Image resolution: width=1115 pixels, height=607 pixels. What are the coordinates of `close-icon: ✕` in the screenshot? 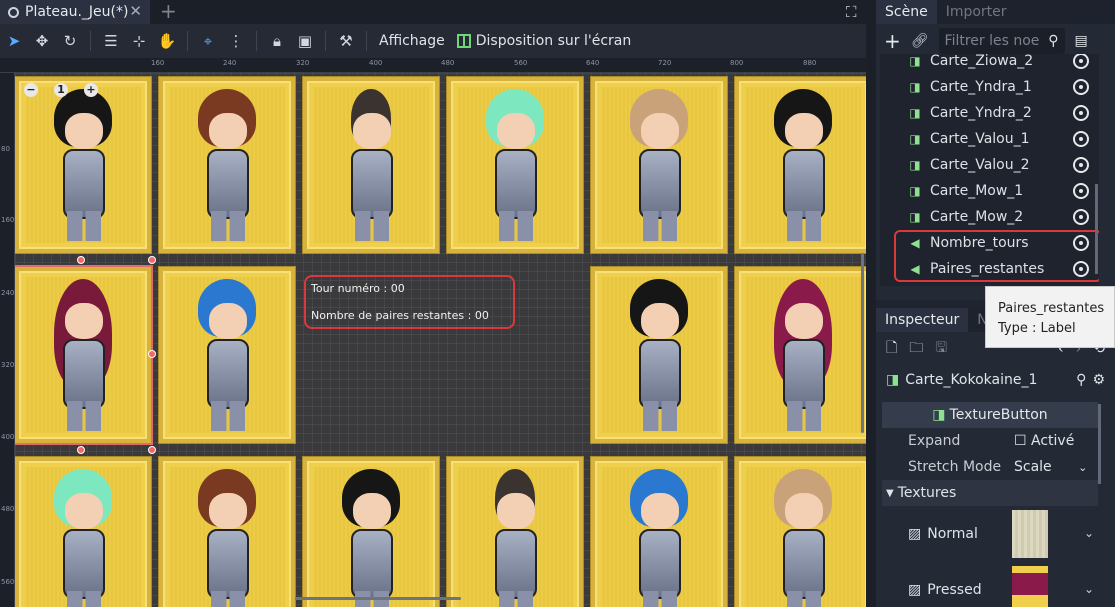 It's located at (135, 11).